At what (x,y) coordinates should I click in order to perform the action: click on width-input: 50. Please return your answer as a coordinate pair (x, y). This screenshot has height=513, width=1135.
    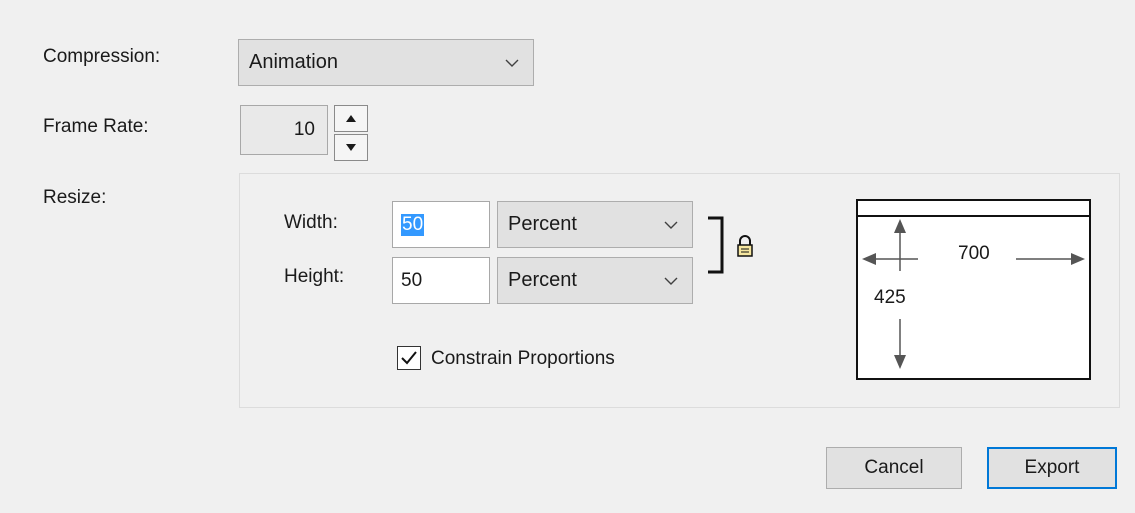
    Looking at the image, I should click on (441, 224).